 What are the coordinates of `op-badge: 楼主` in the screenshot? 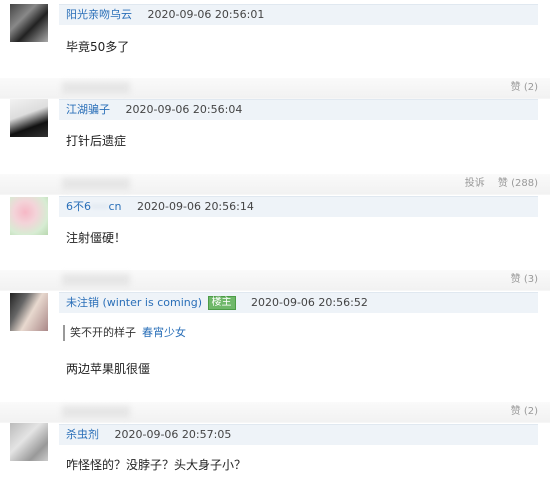 It's located at (221, 303).